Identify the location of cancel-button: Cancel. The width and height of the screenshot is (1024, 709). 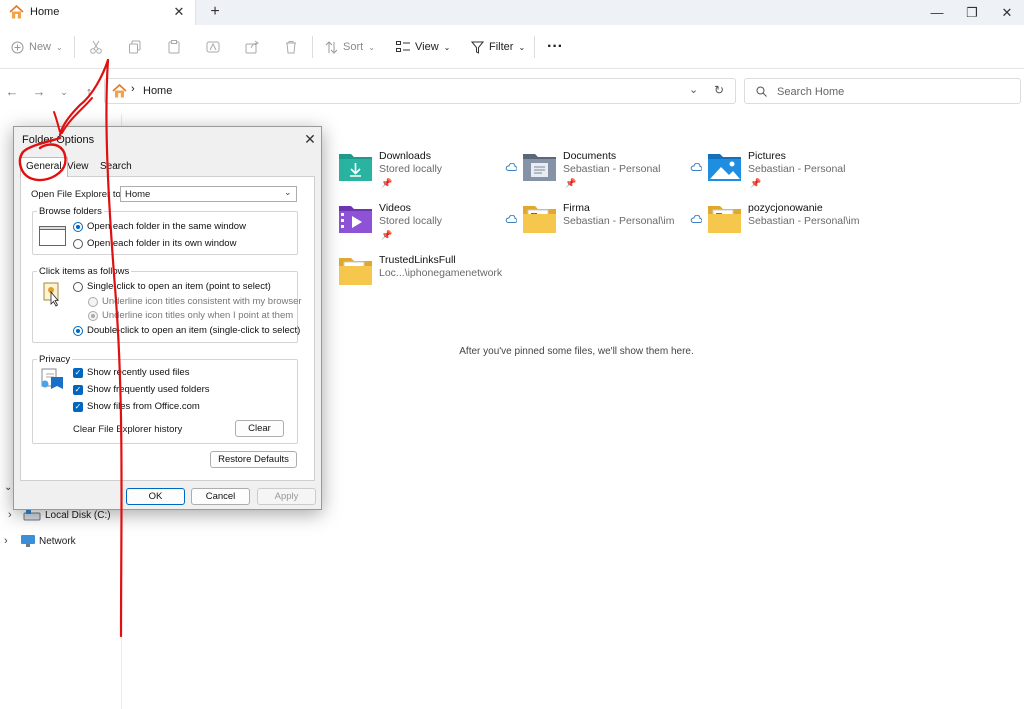
(220, 496).